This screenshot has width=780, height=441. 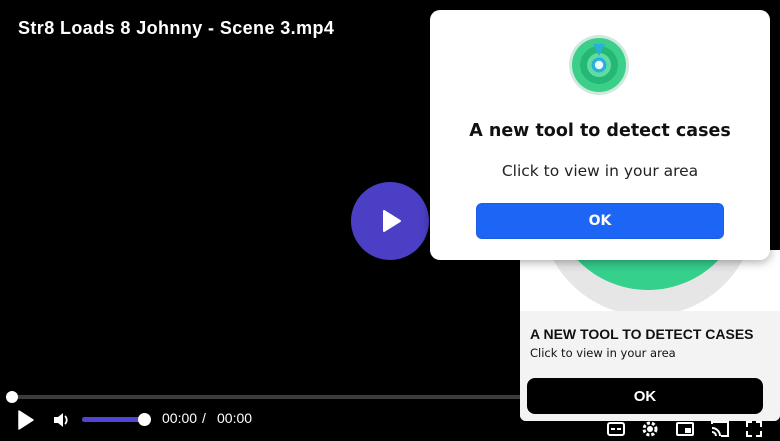 I want to click on captions-icon, so click(x=616, y=428).